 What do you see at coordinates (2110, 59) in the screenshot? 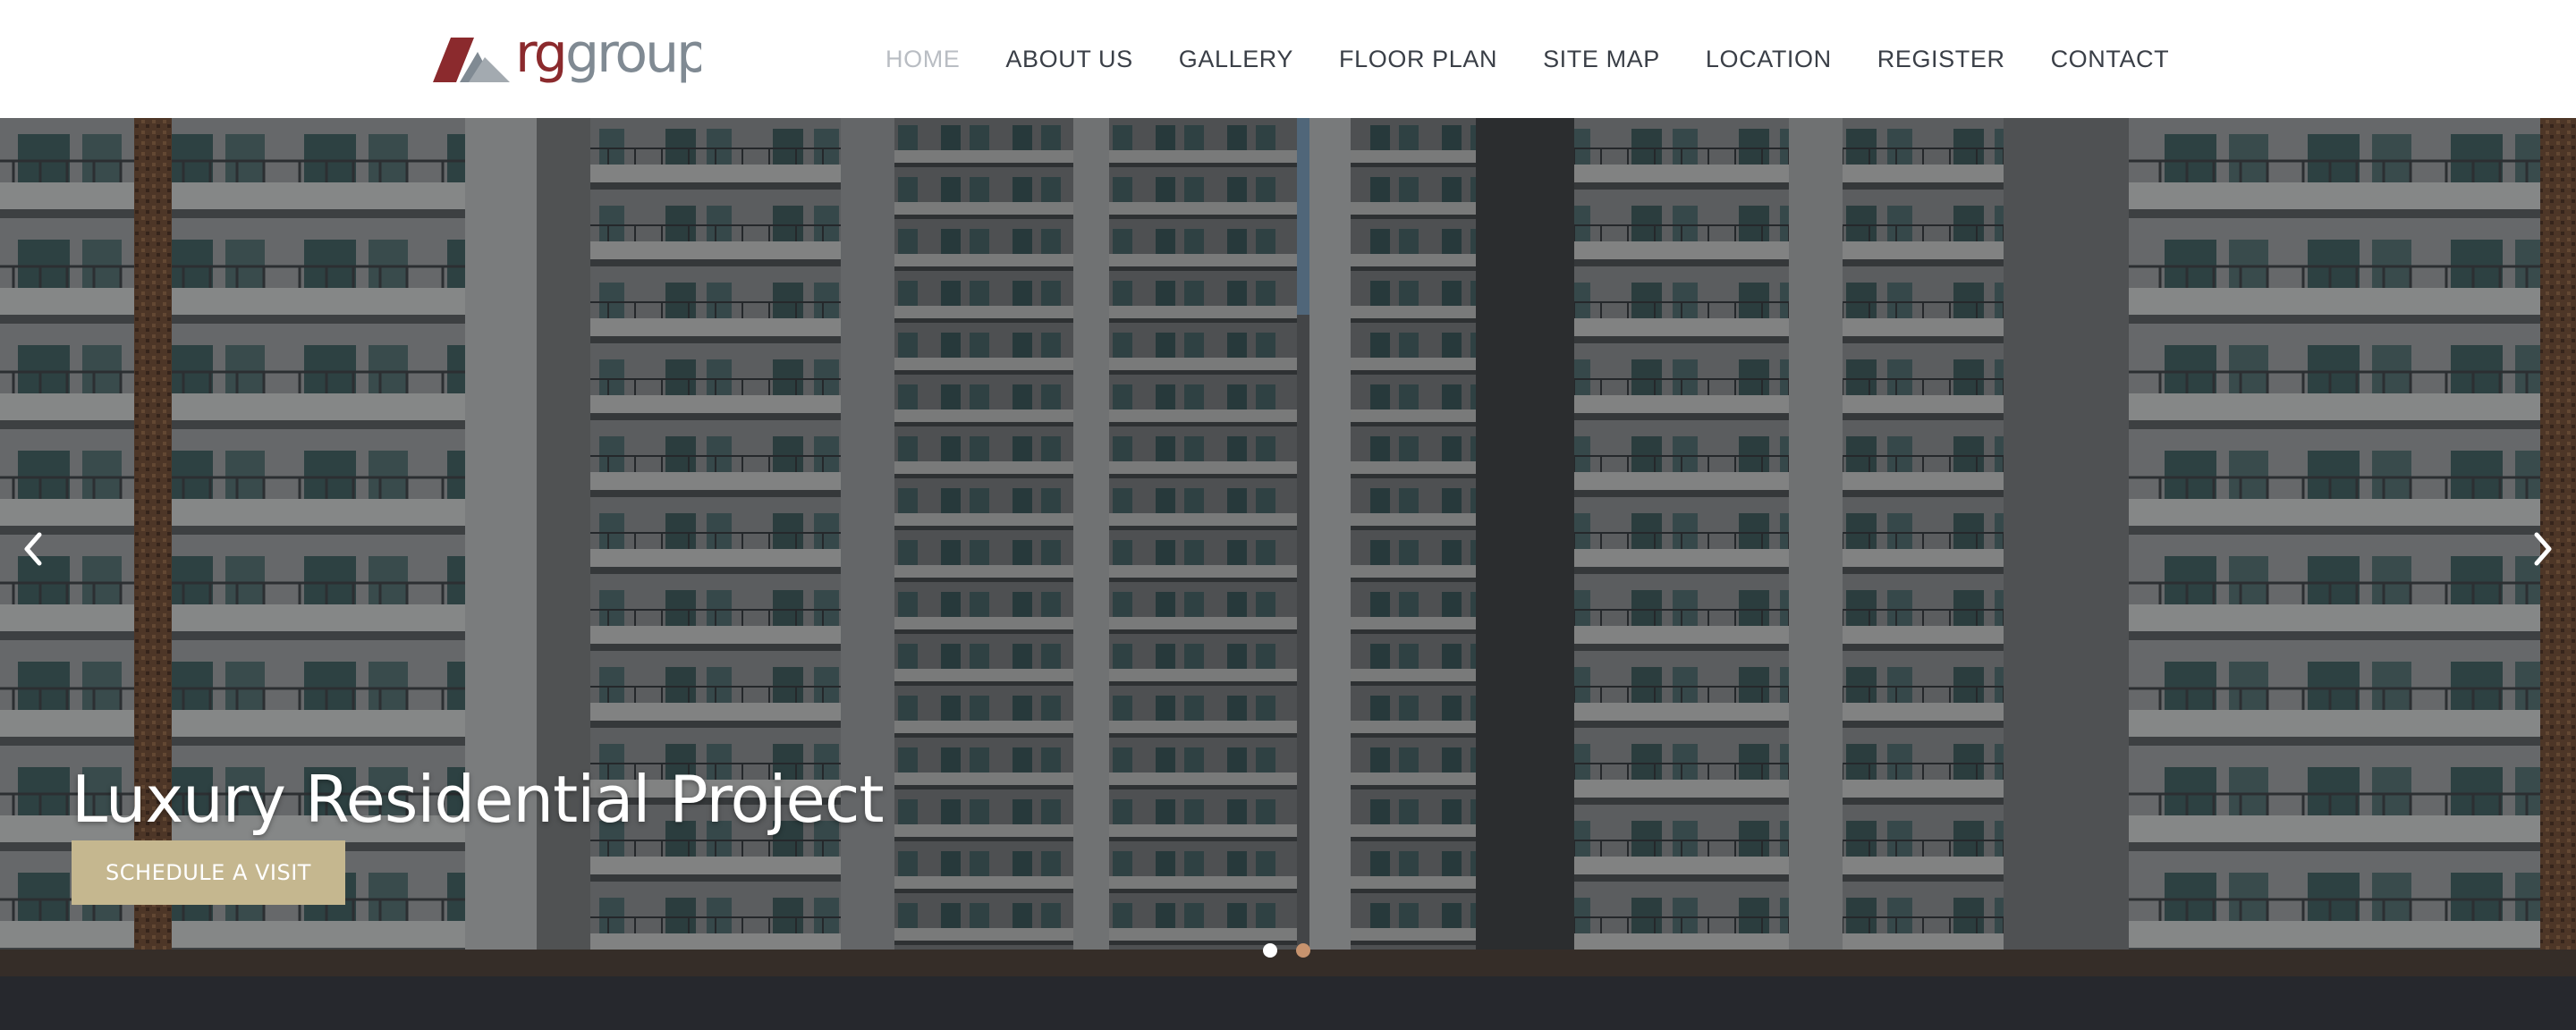
I see `nav-contact: CONTACT` at bounding box center [2110, 59].